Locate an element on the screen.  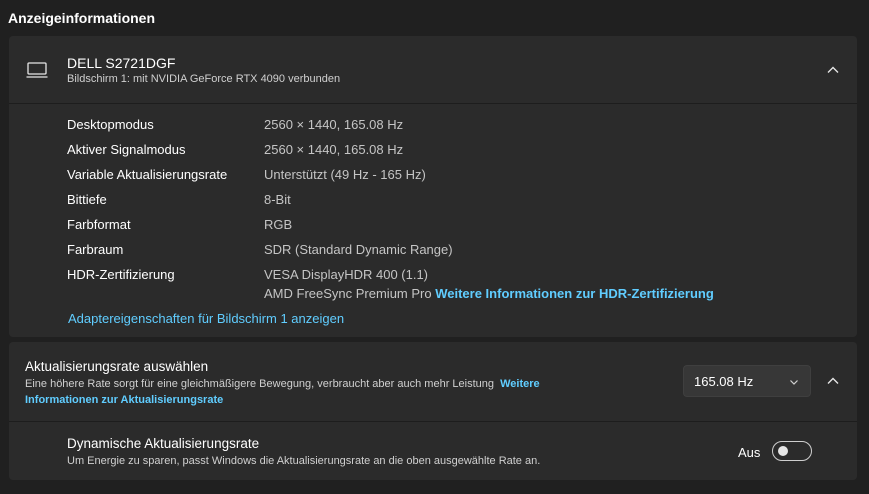
info-label: HDR-Zertifizierung is located at coordinates (121, 274).